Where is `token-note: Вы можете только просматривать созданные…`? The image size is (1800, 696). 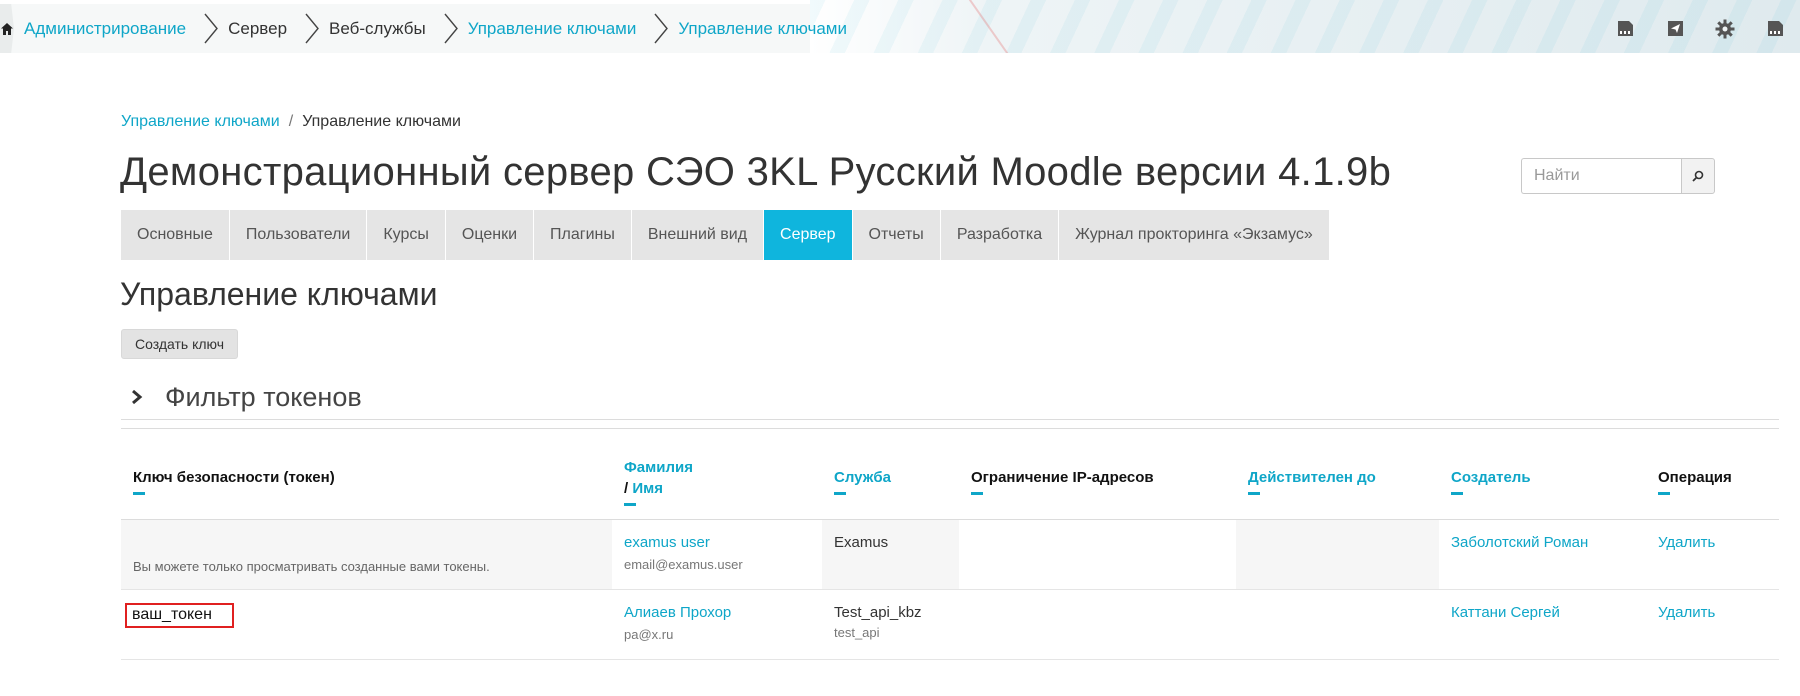 token-note: Вы можете только просматривать созданные… is located at coordinates (311, 566).